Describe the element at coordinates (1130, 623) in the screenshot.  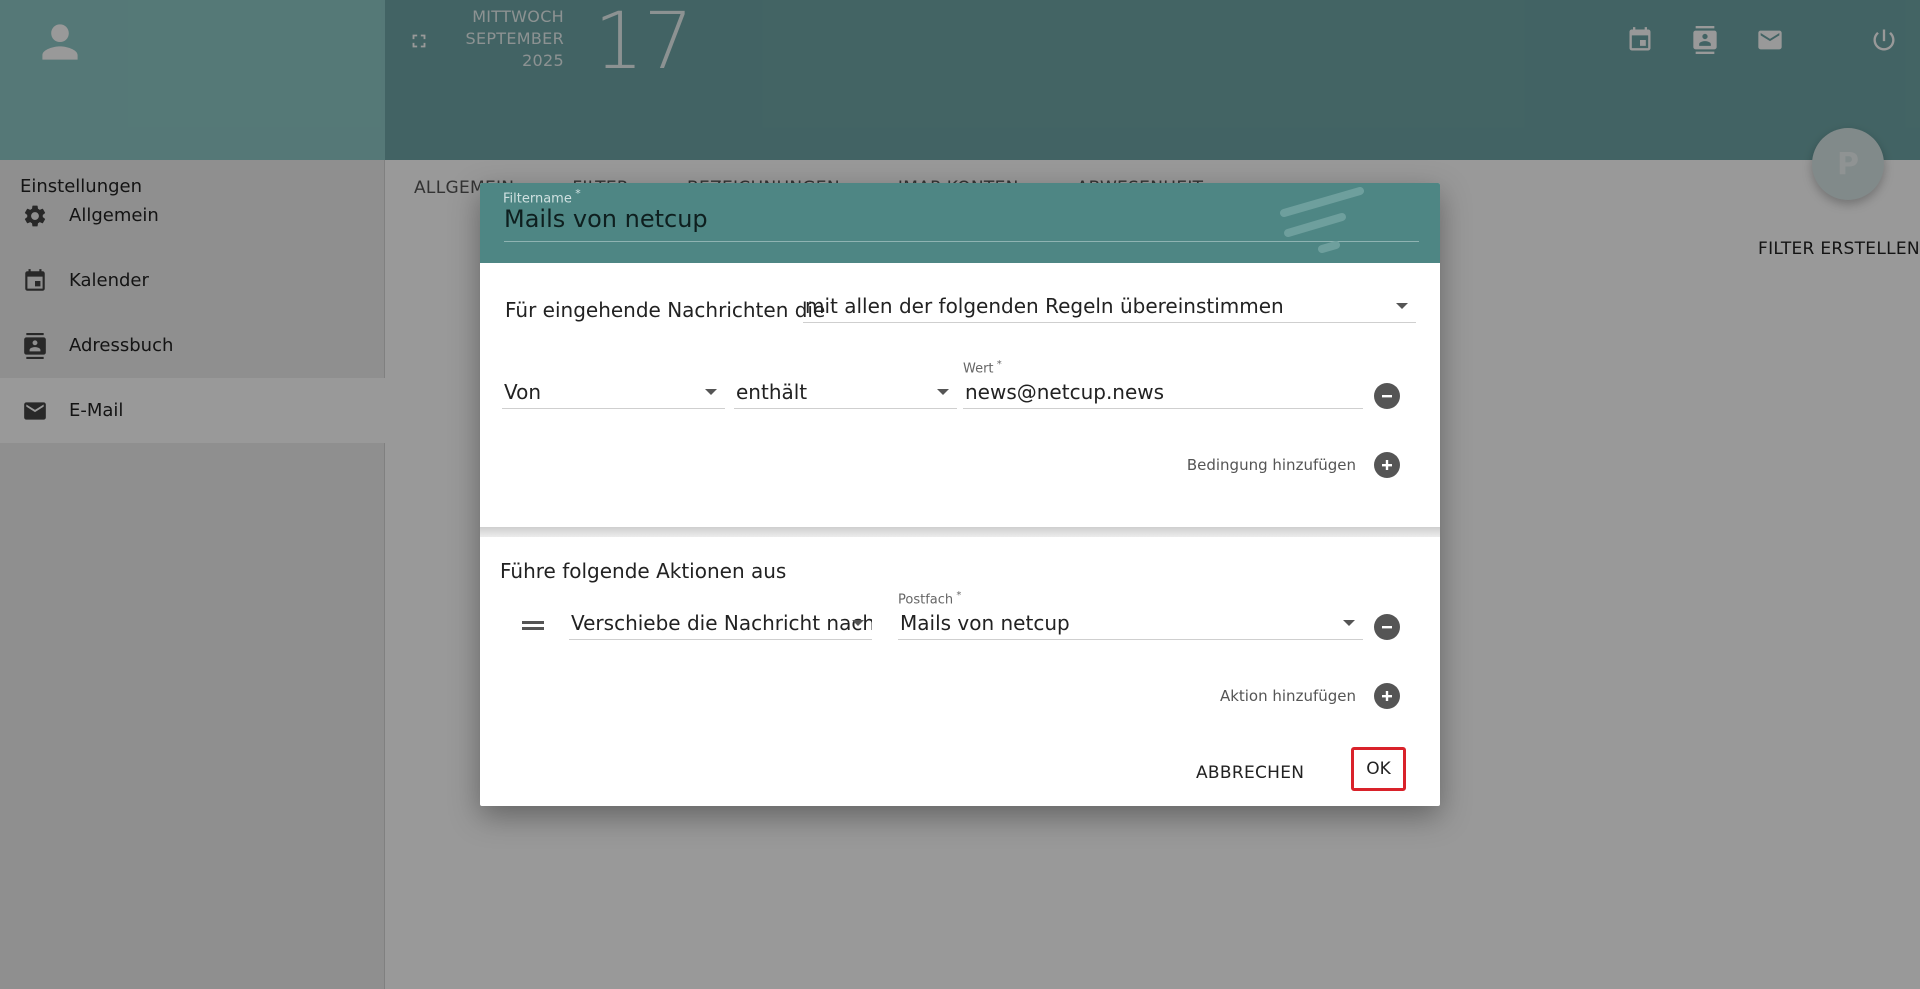
I see `mailbox-select: Mails von netcup` at that location.